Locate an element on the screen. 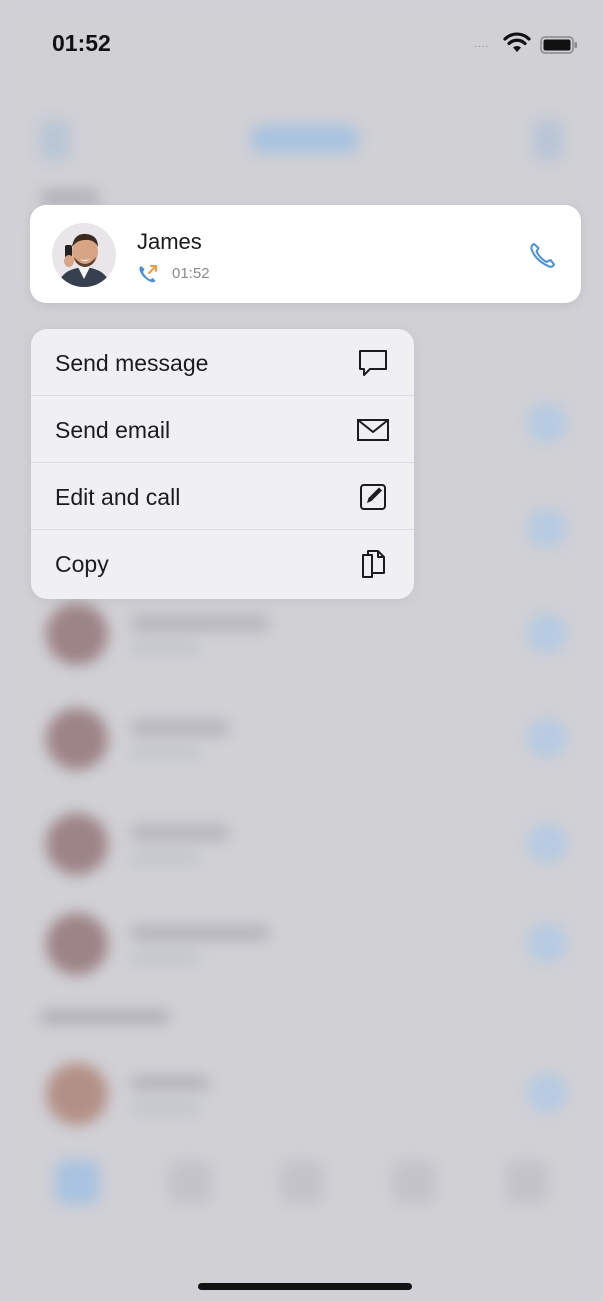 The width and height of the screenshot is (603, 1301). blurred-navbar is located at coordinates (301, 140).